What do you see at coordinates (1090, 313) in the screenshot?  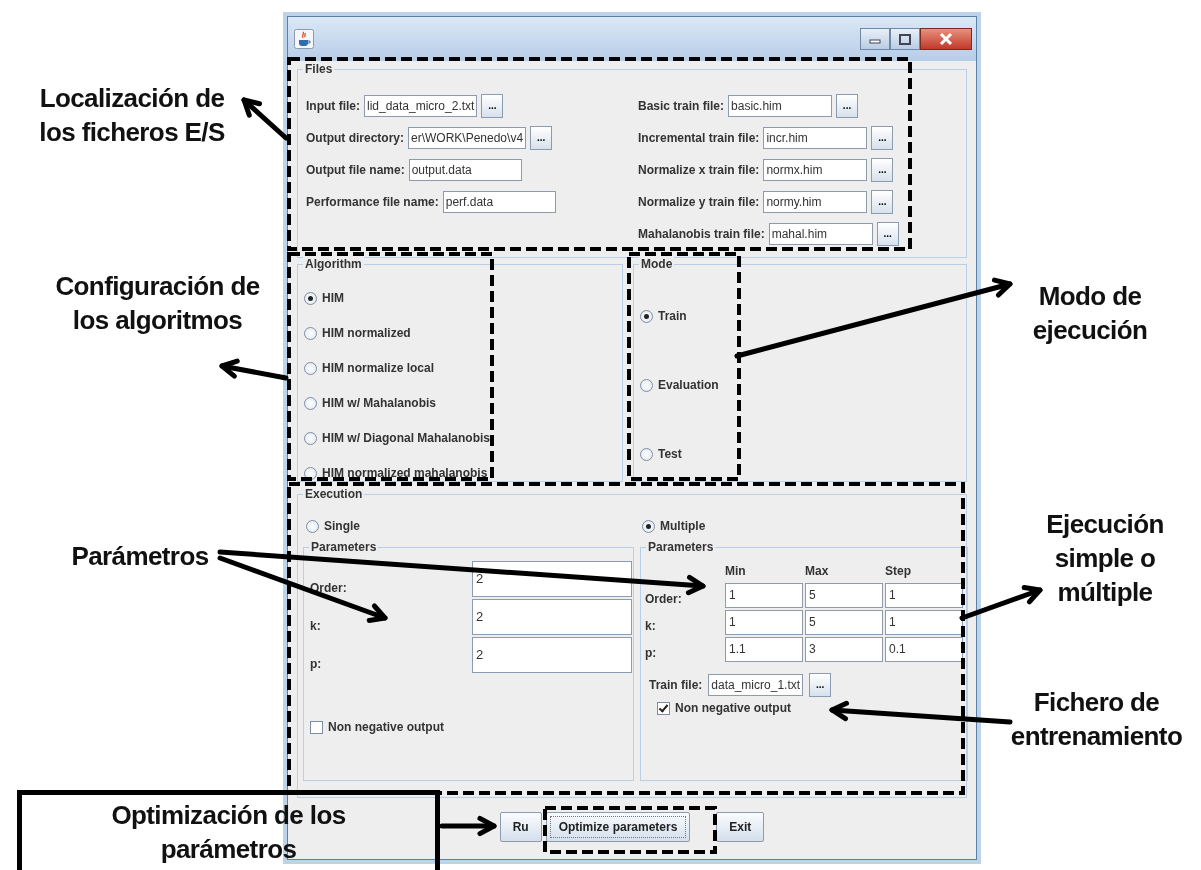 I see `annotation-label: Modo de ejecución` at bounding box center [1090, 313].